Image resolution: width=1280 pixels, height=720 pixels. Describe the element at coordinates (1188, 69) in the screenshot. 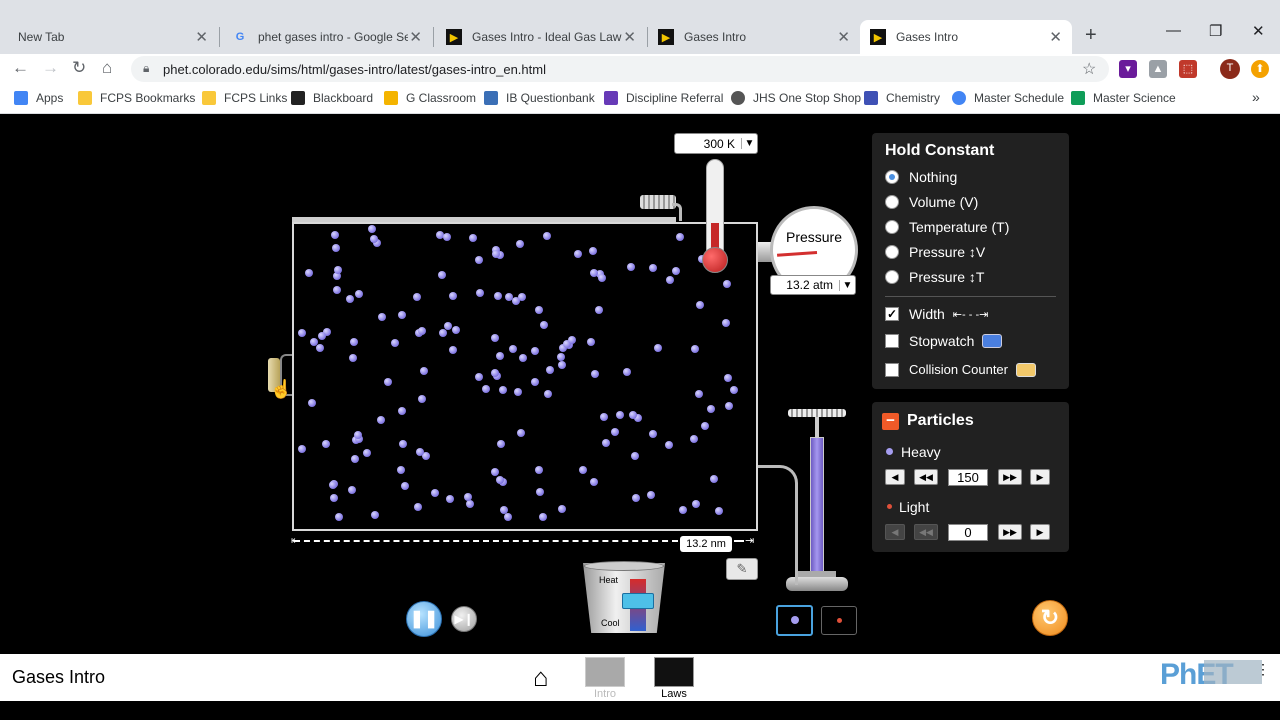

I see `pdf-icon: ⬚` at that location.